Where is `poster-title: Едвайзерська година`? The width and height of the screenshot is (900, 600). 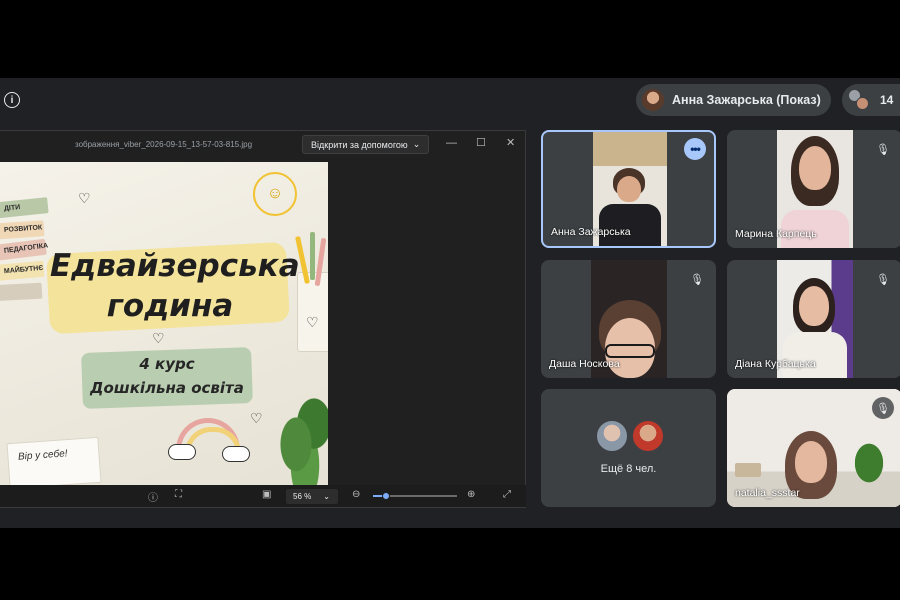 poster-title: Едвайзерська година is located at coordinates (175, 286).